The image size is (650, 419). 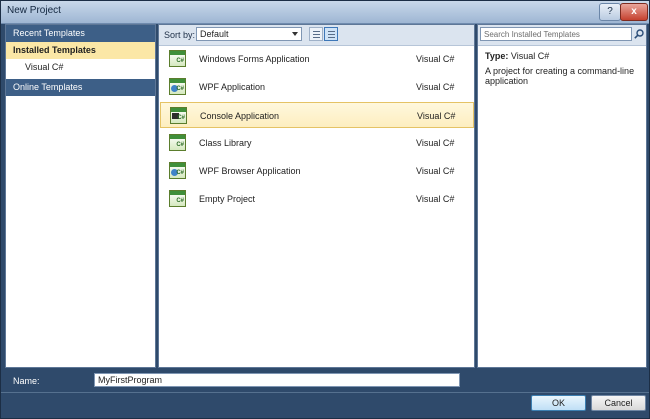 What do you see at coordinates (530, 56) in the screenshot?
I see `type-value: Visual C#` at bounding box center [530, 56].